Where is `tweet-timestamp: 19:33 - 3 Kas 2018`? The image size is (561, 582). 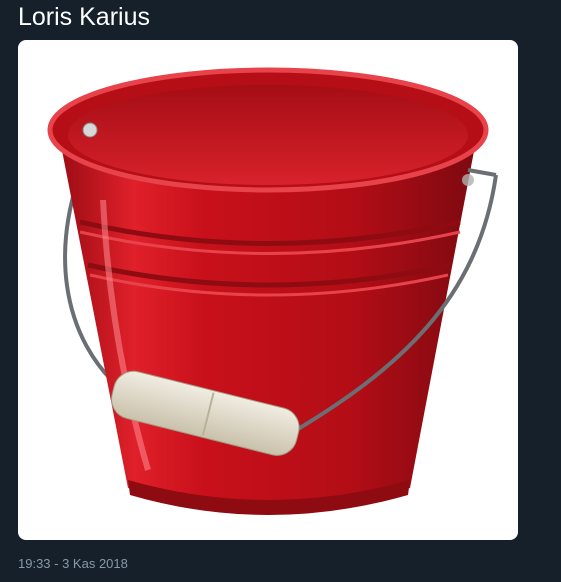
tweet-timestamp: 19:33 - 3 Kas 2018 is located at coordinates (73, 563).